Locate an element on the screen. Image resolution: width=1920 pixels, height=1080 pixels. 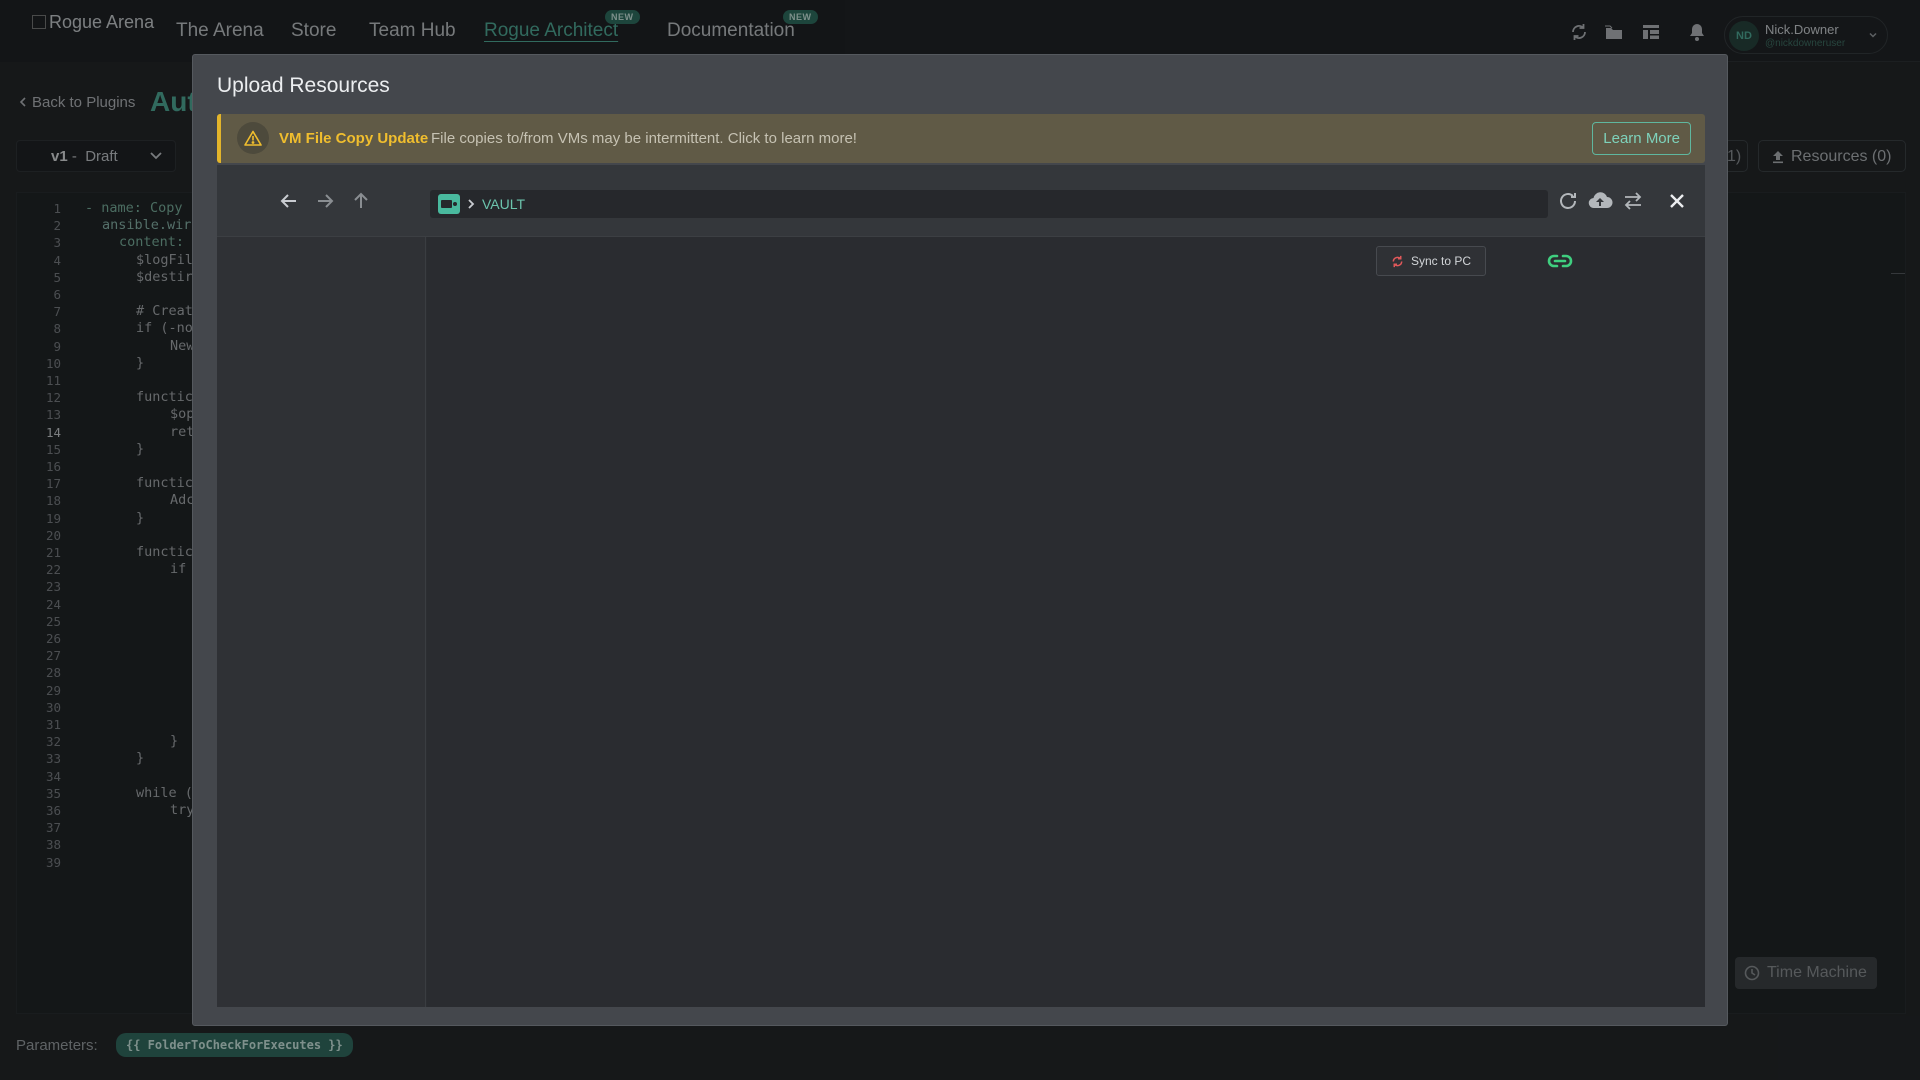
drive-icon is located at coordinates (449, 204).